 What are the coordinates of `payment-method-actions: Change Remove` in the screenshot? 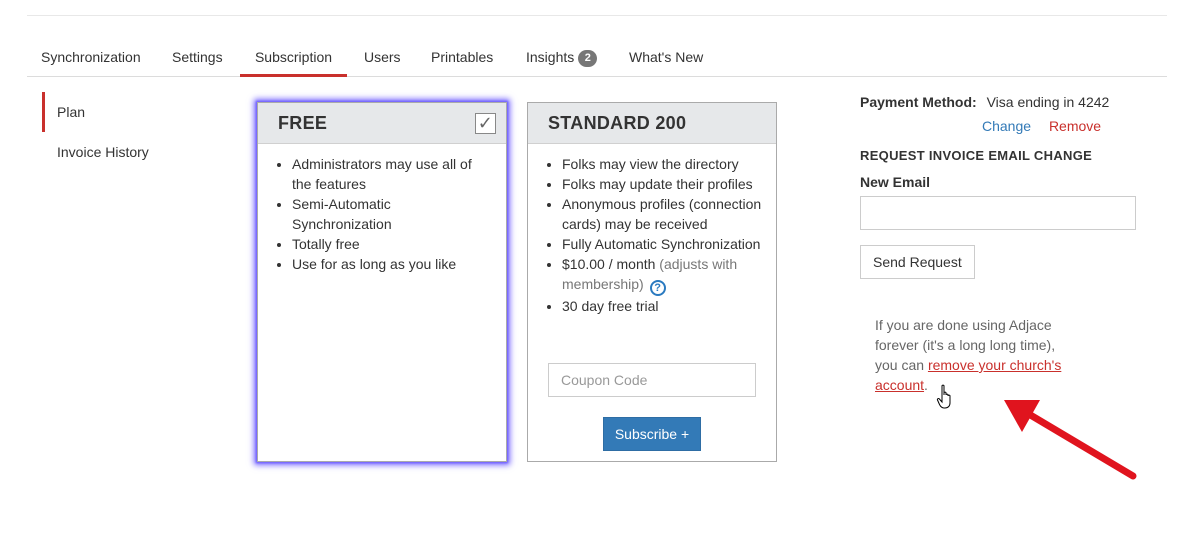 It's located at (1071, 126).